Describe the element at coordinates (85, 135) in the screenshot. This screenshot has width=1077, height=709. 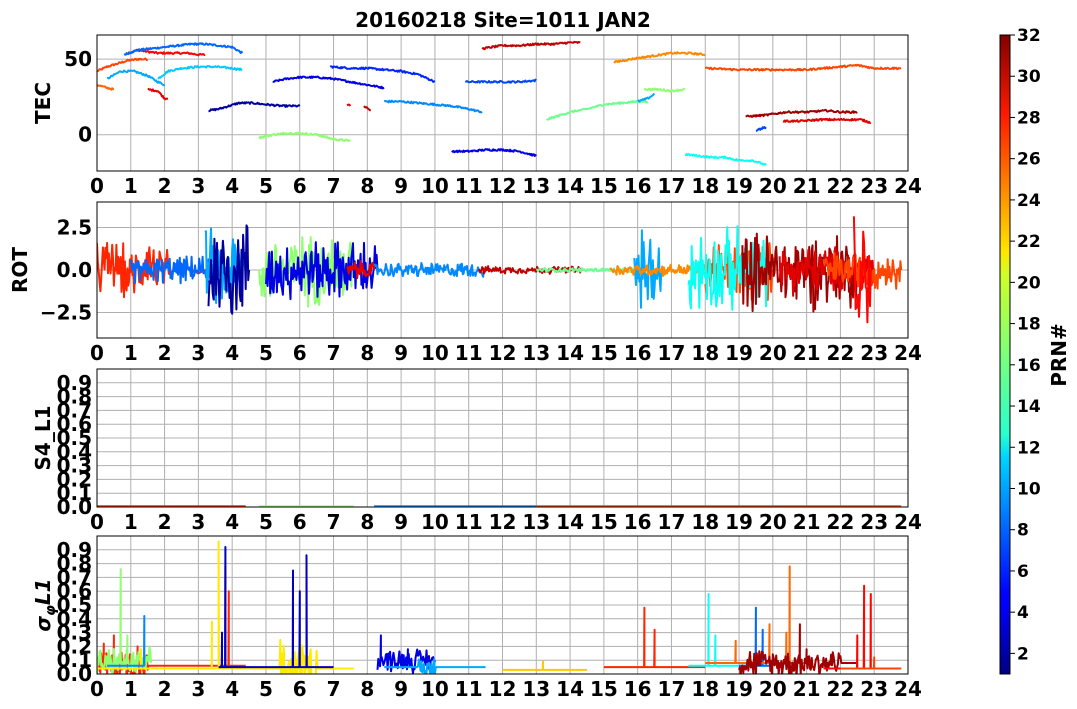
I see `y-tick-label: 0` at that location.